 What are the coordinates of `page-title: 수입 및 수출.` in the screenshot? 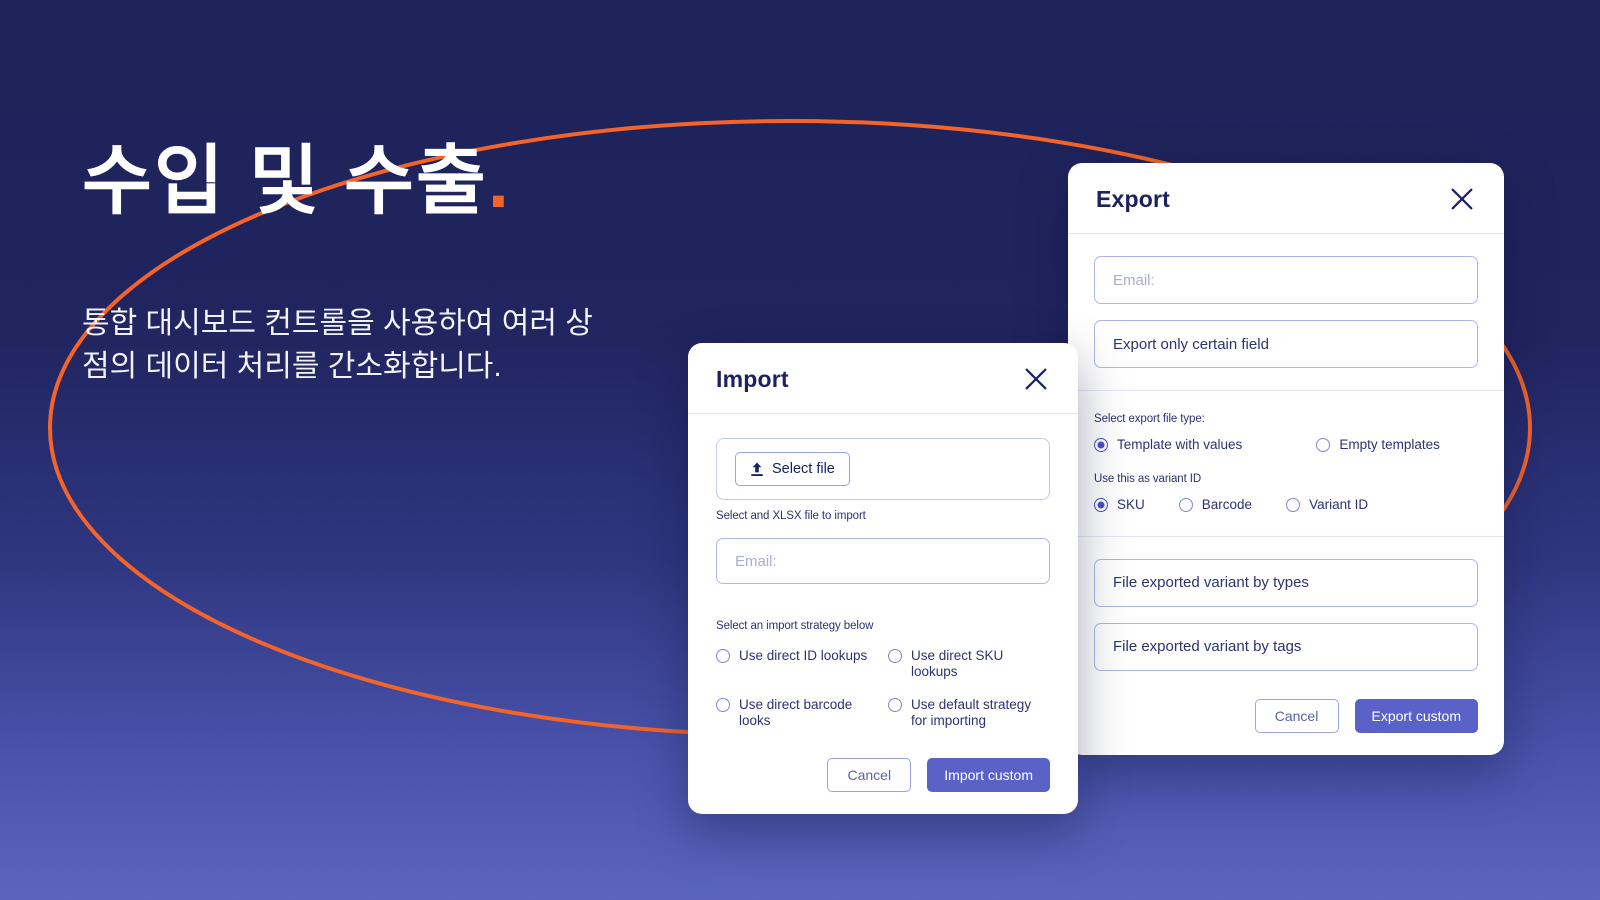 It's located at (392, 182).